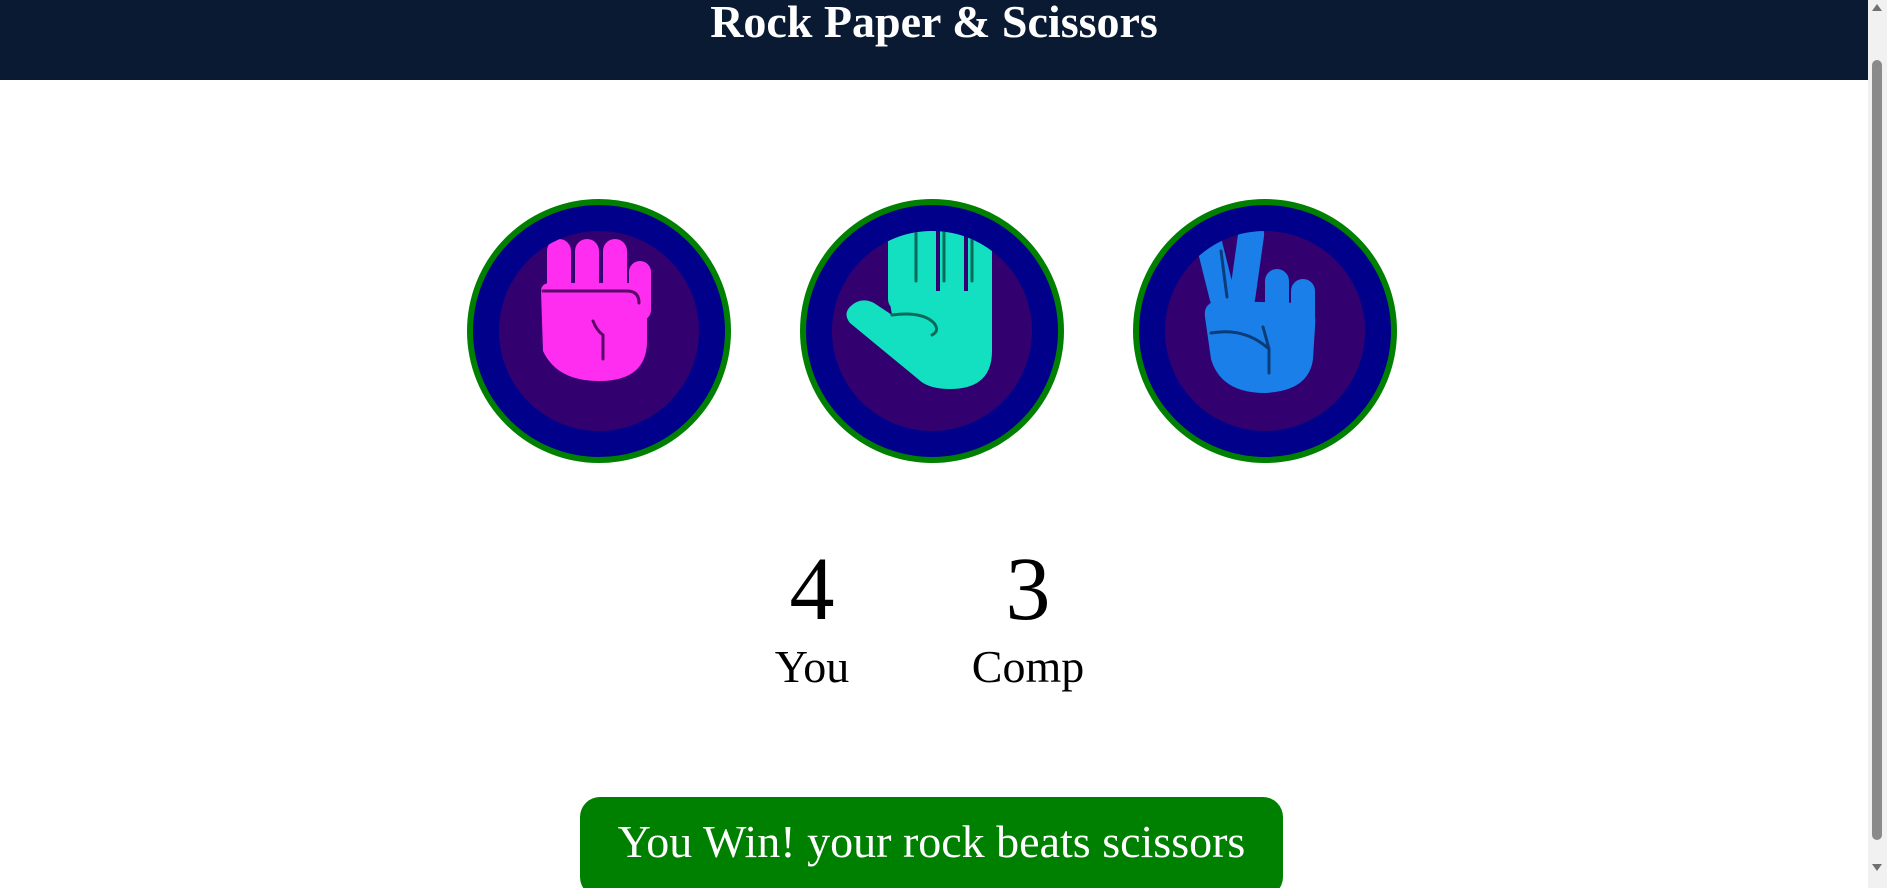 This screenshot has width=1887, height=888. Describe the element at coordinates (1877, 7) in the screenshot. I see `scroll-up-icon` at that location.